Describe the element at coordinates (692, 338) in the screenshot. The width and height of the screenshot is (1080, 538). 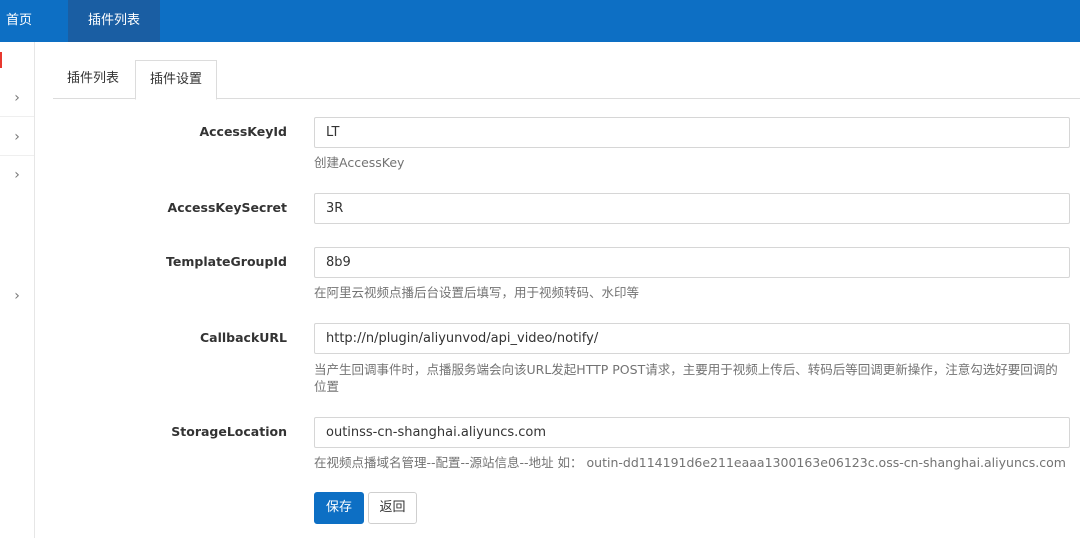
I see `callback-url-input` at that location.